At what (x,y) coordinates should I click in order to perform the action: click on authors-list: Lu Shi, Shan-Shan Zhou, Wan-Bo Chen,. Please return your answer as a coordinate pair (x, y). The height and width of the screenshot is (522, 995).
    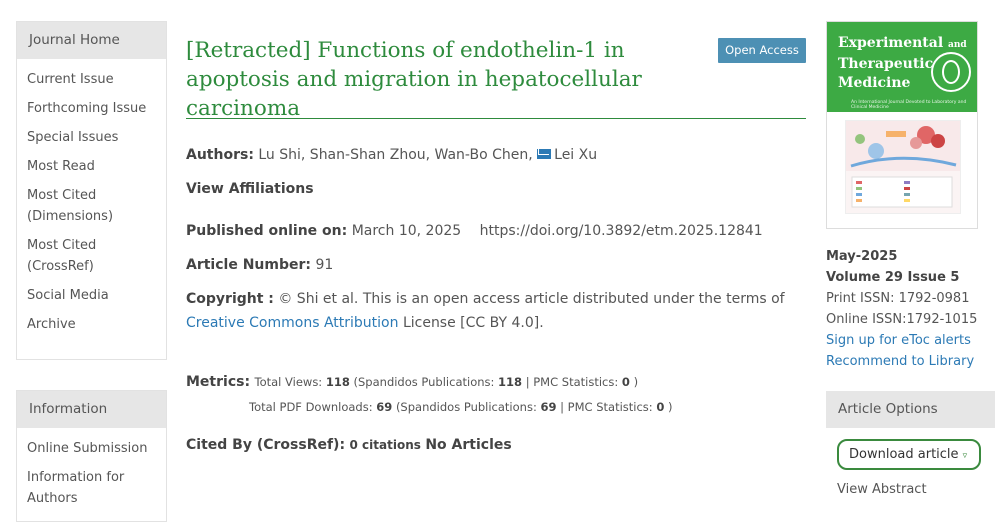
    Looking at the image, I should click on (395, 155).